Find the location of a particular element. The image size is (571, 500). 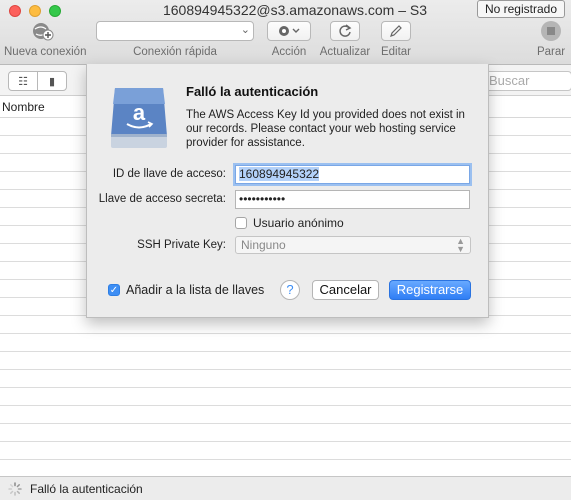

bookmark-view-icon: ▮ is located at coordinates (51, 81).